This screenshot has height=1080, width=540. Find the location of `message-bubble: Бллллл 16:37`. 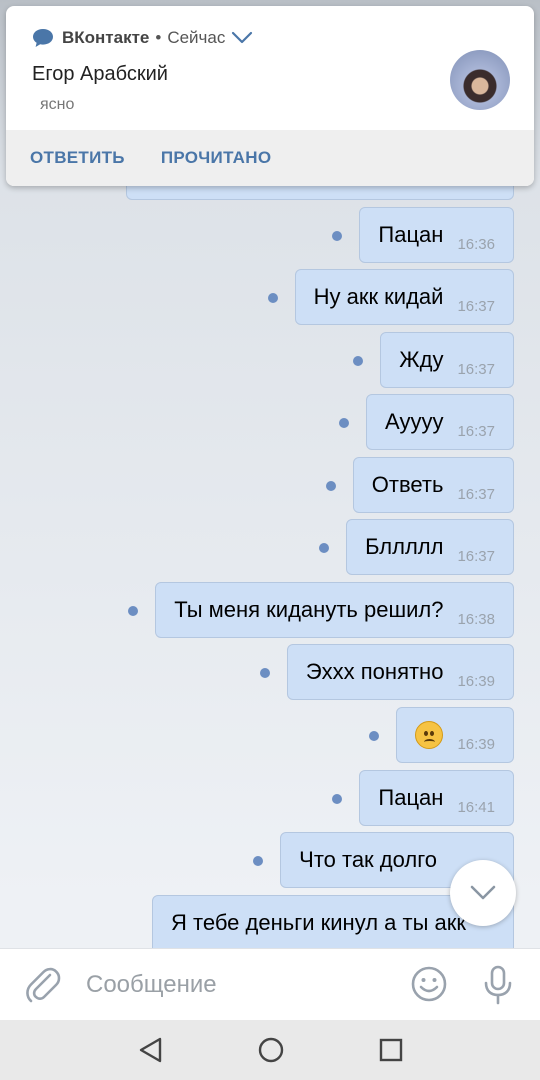

message-bubble: Бллллл 16:37 is located at coordinates (416, 547).